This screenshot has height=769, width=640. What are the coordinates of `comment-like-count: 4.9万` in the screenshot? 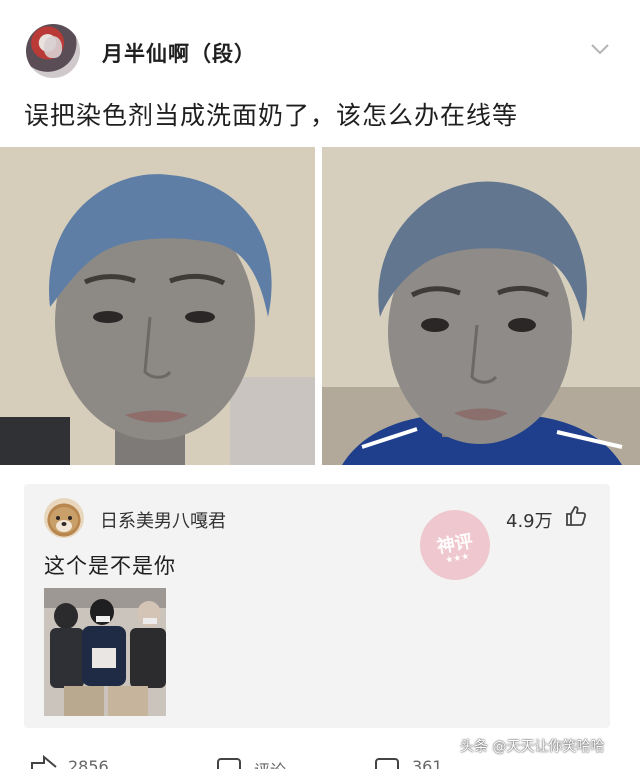 It's located at (529, 521).